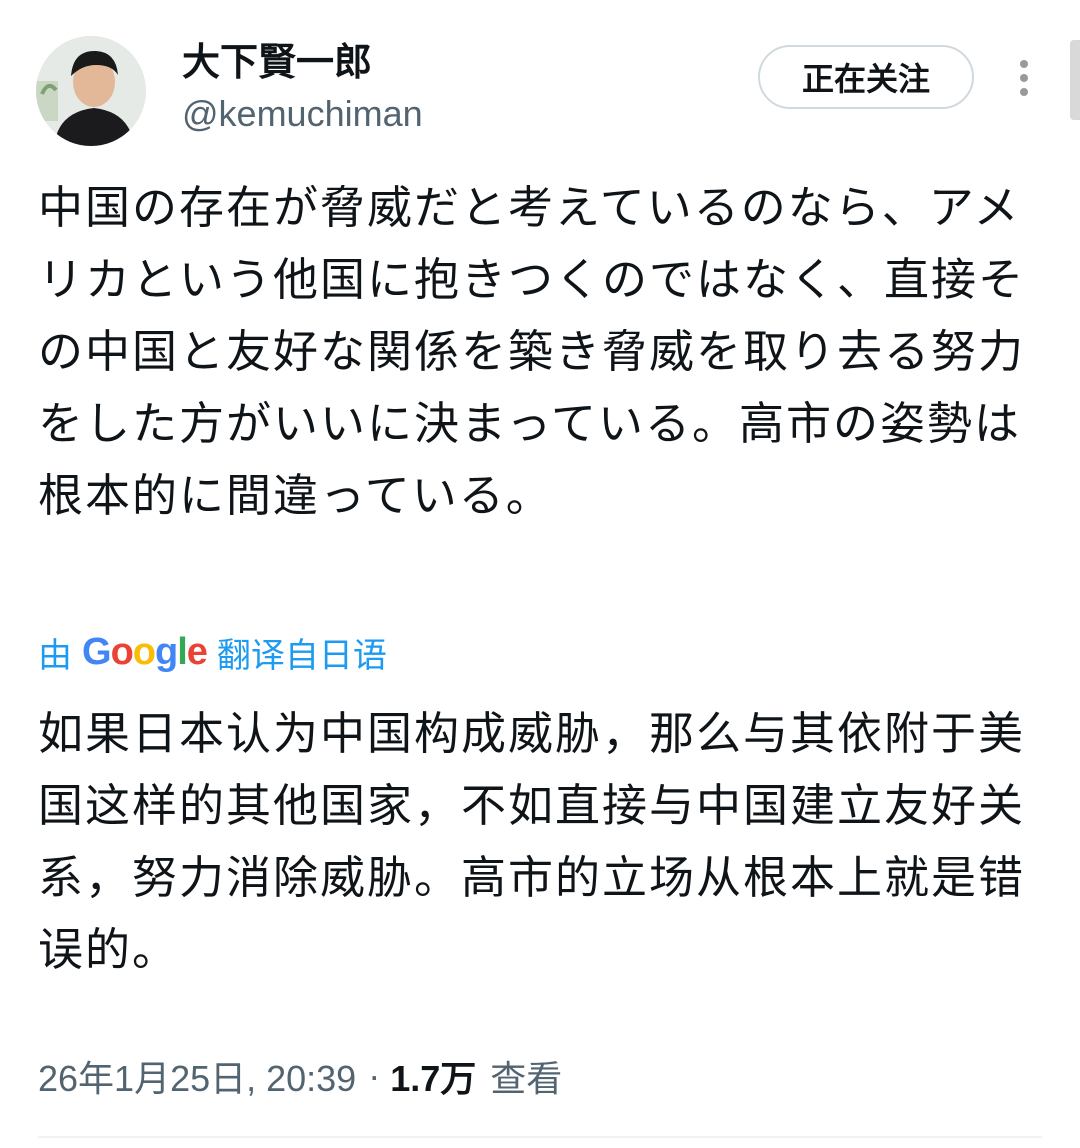 The image size is (1080, 1148). Describe the element at coordinates (197, 651) in the screenshot. I see `google-logo-letter: e` at that location.